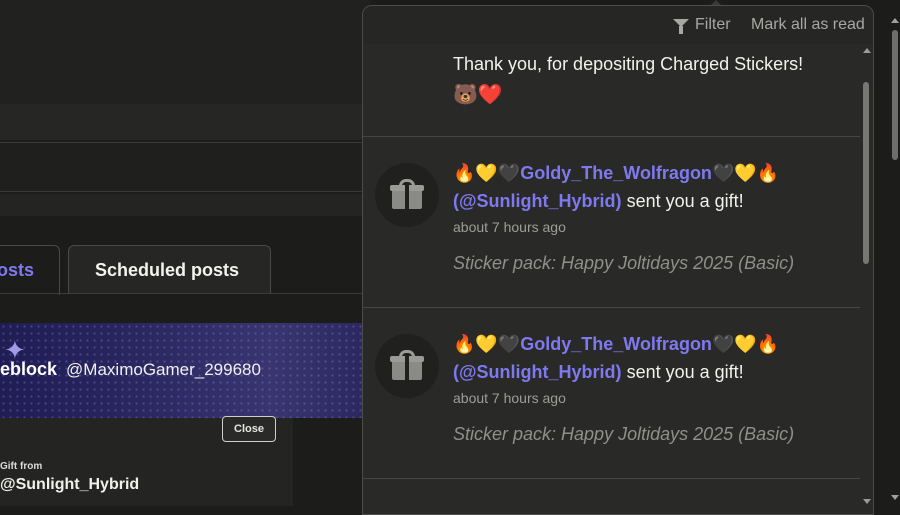 The width and height of the screenshot is (900, 515). I want to click on banner-display-name: eblock, so click(29, 369).